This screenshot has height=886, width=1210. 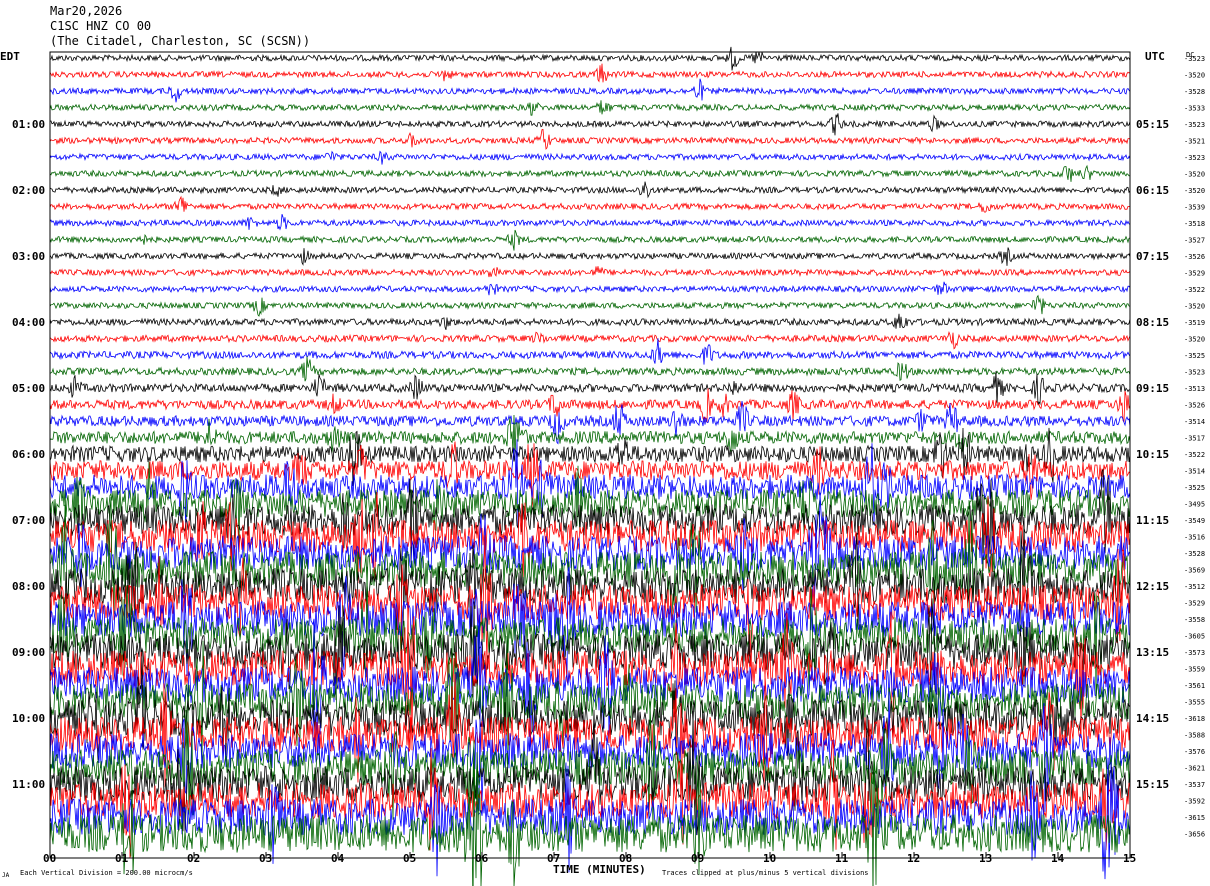 I want to click on x-tick-label: 05, so click(x=409, y=858).